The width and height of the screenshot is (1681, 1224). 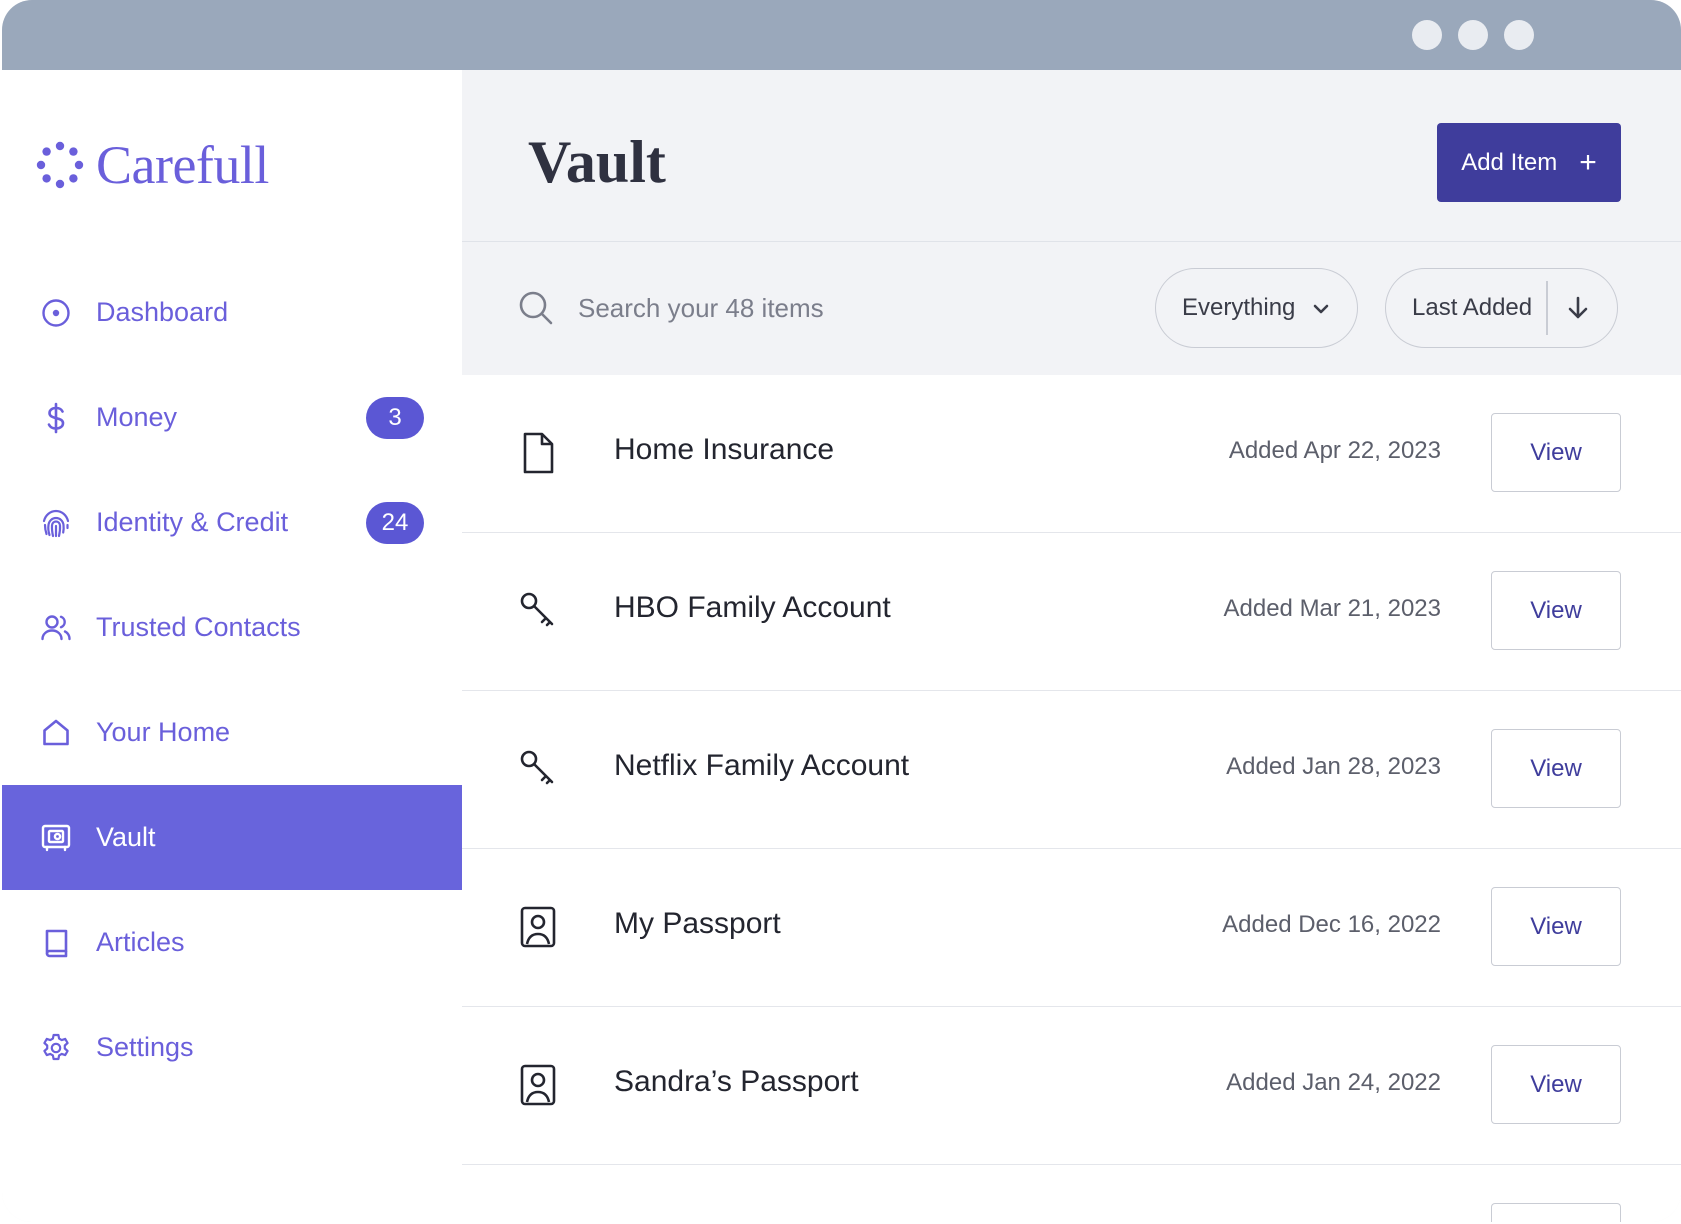 I want to click on item-title: Home Insurance, so click(x=724, y=449).